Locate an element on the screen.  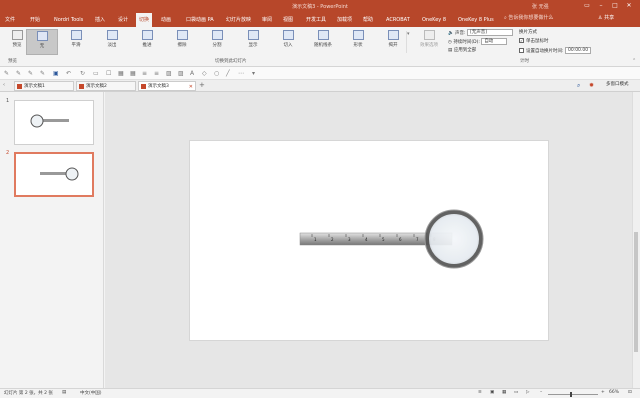
menu-animations: 动画 is located at coordinates (166, 20).